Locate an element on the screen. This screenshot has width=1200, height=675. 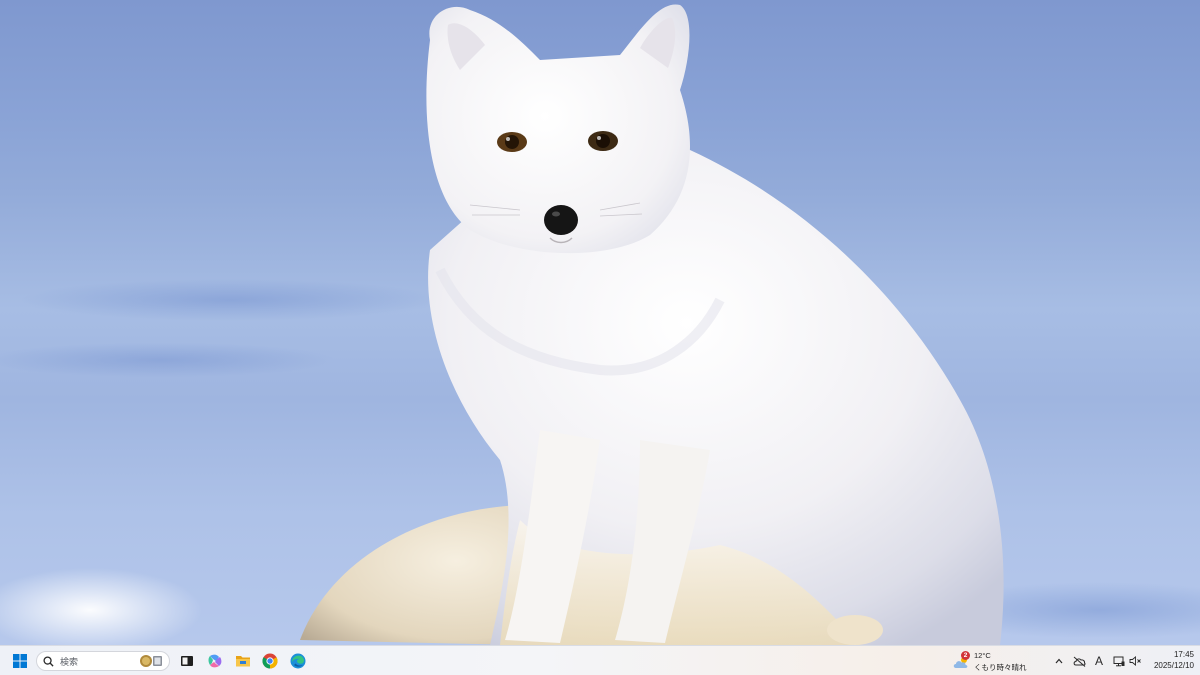
clock: 17:45 2025/12/10 is located at coordinates (1169, 661).